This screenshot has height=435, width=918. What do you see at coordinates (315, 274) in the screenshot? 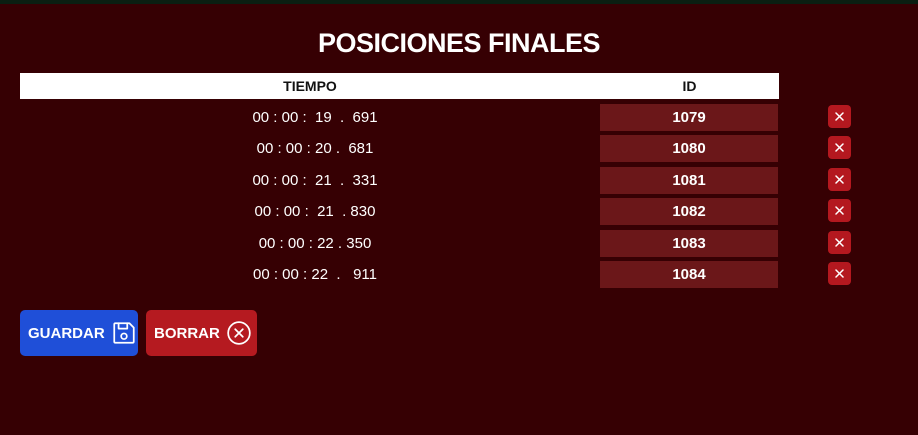
I see `time-cell: 00 : 00 : 22 . 911` at bounding box center [315, 274].